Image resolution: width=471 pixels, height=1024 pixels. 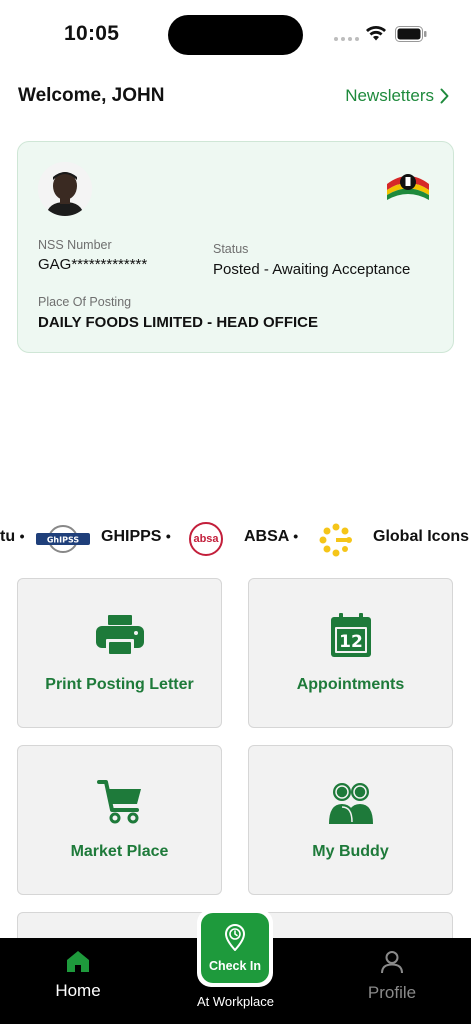 I want to click on nss-number-label: NSS Number, so click(x=75, y=245).